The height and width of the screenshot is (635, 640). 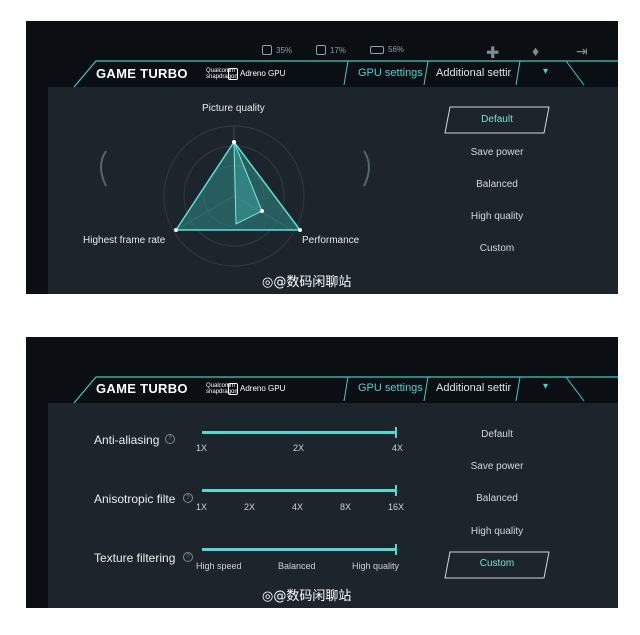 I want to click on battery-icon, so click(x=377, y=49).